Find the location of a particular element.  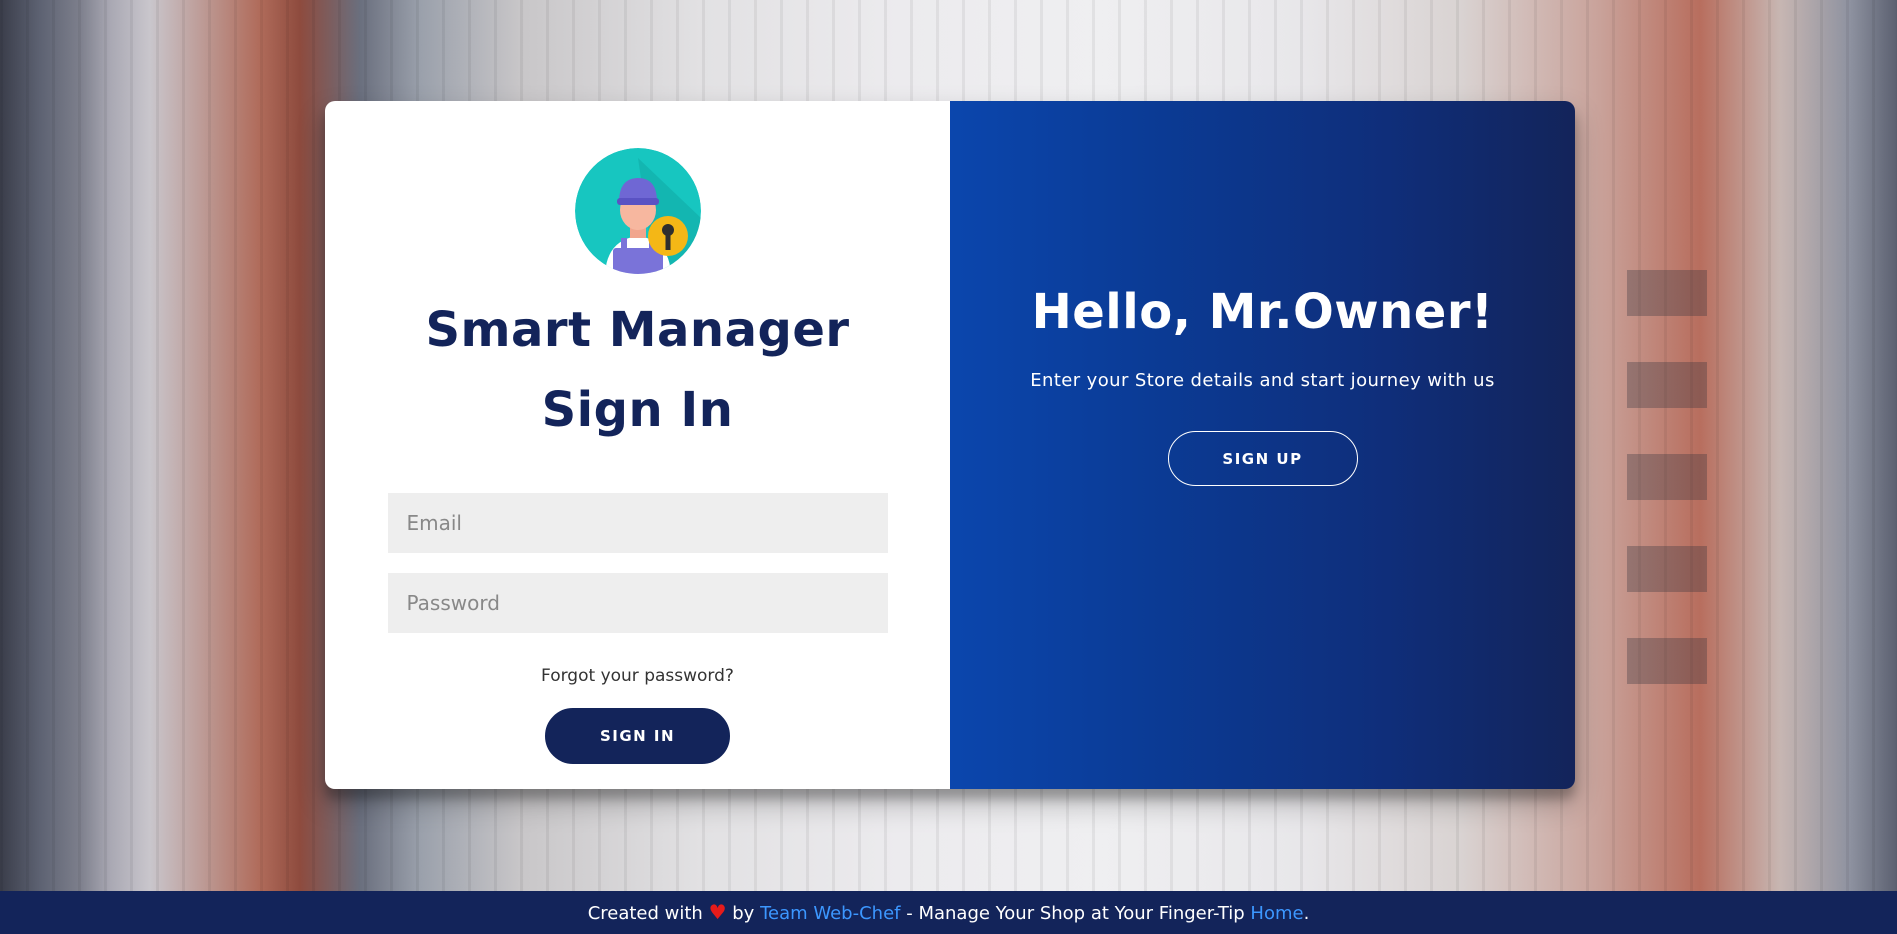

sign-in-button: SIGN IN is located at coordinates (637, 736).